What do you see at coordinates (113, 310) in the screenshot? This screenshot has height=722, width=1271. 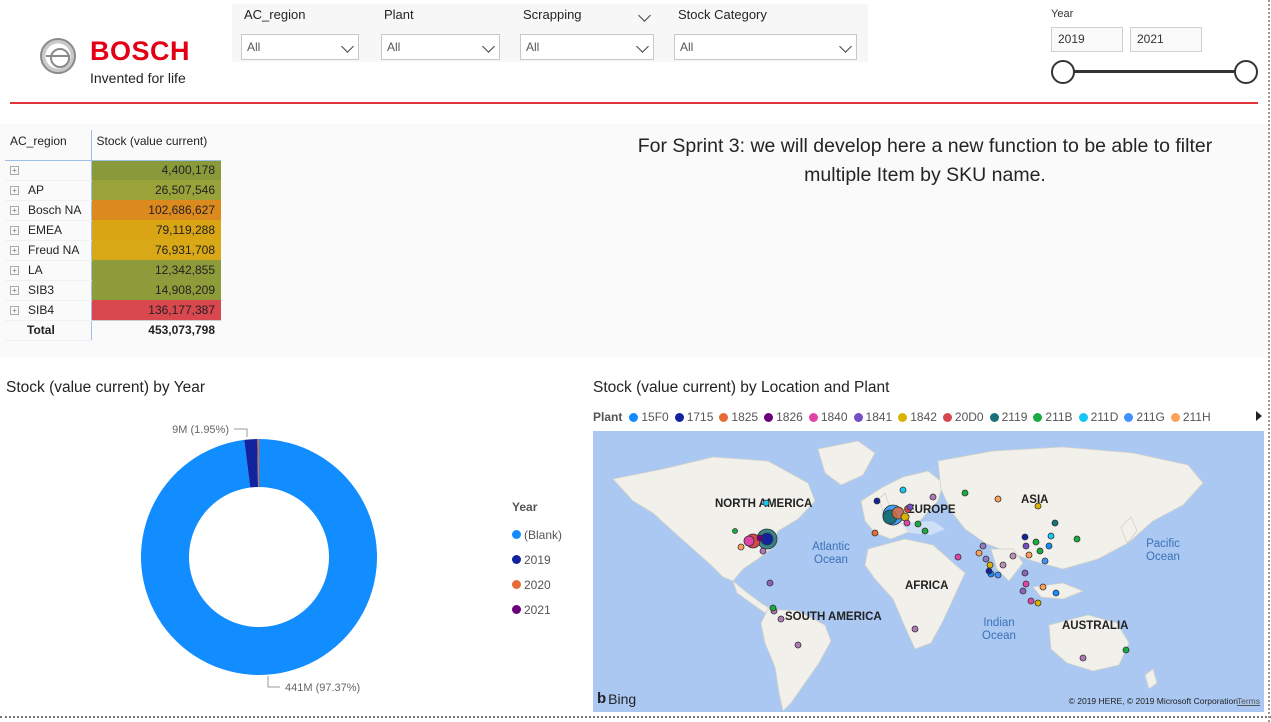 I see `matrix-row: + SIB4 136,177,387` at bounding box center [113, 310].